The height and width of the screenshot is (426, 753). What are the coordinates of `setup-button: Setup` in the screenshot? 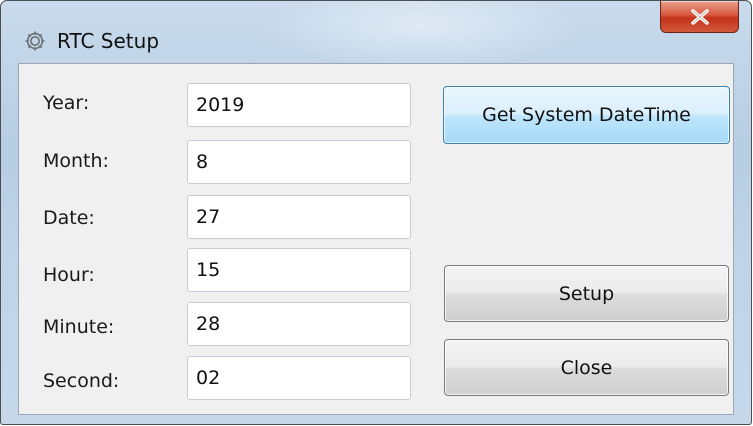 It's located at (586, 293).